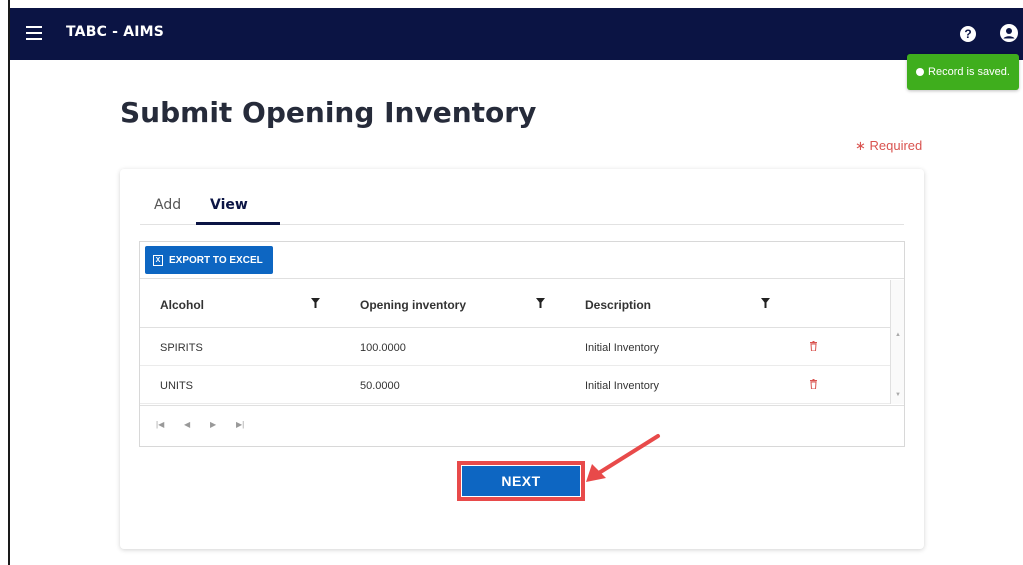  I want to click on top-navbar: TABC - AIMS ?, so click(516, 34).